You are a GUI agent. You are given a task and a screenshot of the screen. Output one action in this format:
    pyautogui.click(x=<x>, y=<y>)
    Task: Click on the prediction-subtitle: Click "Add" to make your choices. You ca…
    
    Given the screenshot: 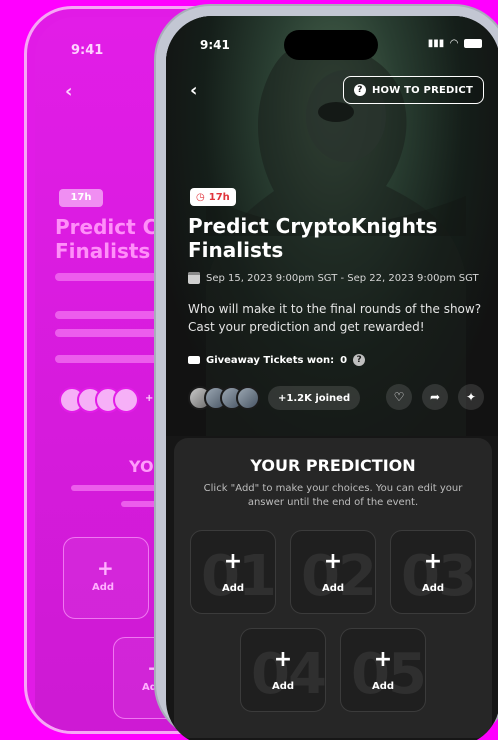 What is the action you would take?
    pyautogui.click(x=333, y=495)
    